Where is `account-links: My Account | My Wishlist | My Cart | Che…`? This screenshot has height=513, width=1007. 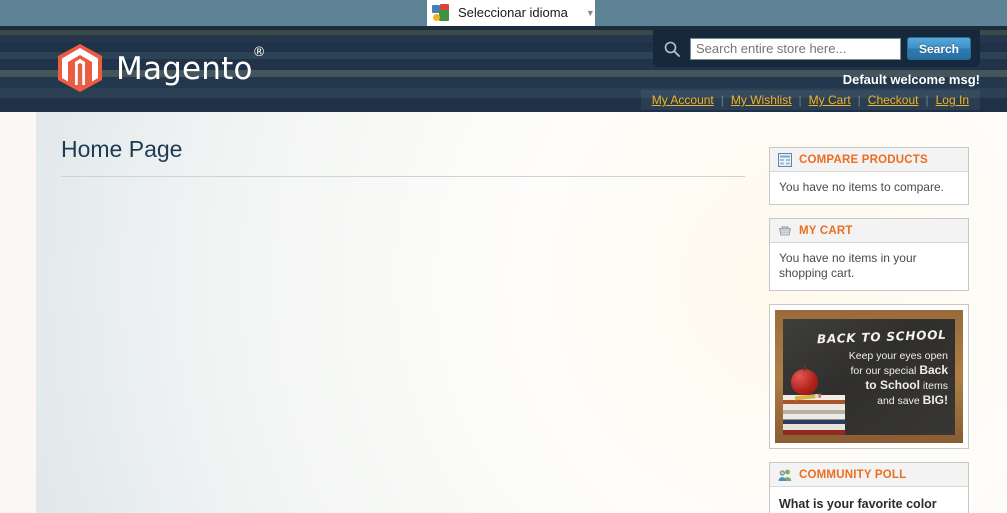
account-links: My Account | My Wishlist | My Cart | Che… is located at coordinates (810, 100).